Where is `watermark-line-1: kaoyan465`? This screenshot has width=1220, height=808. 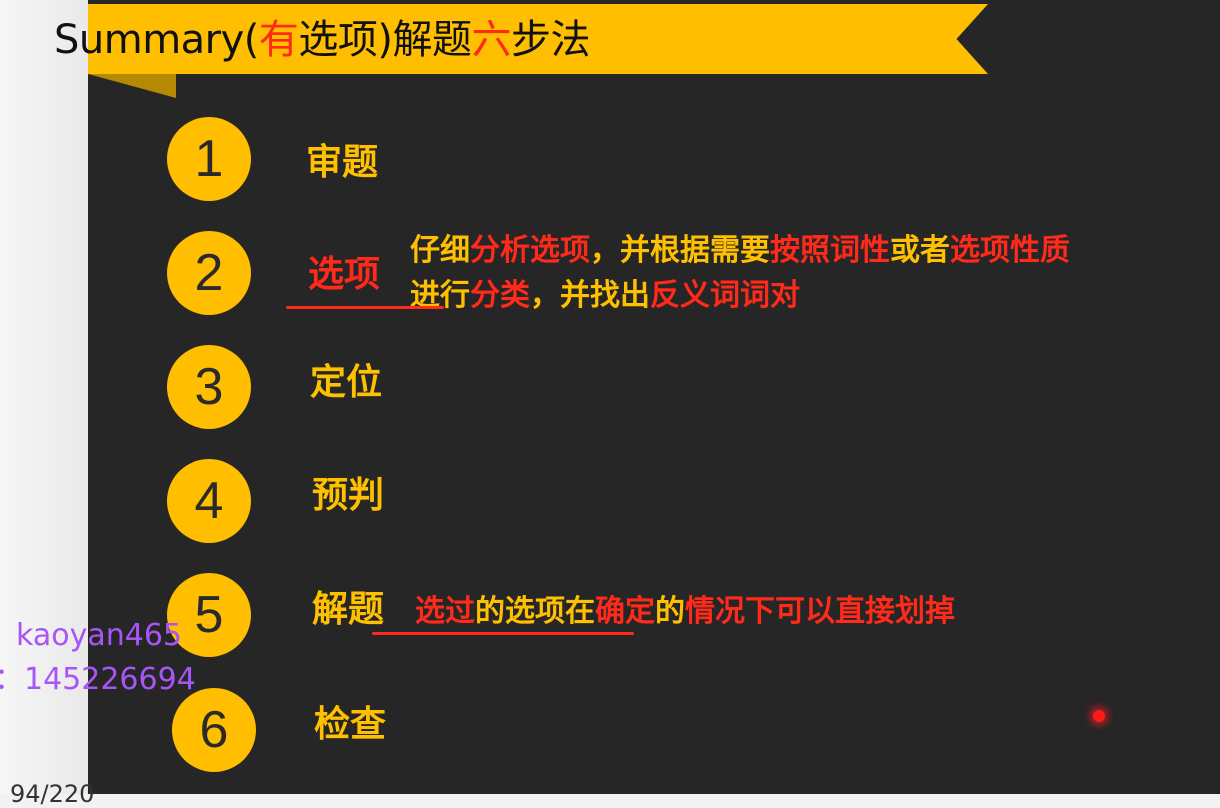 watermark-line-1: kaoyan465 is located at coordinates (99, 635).